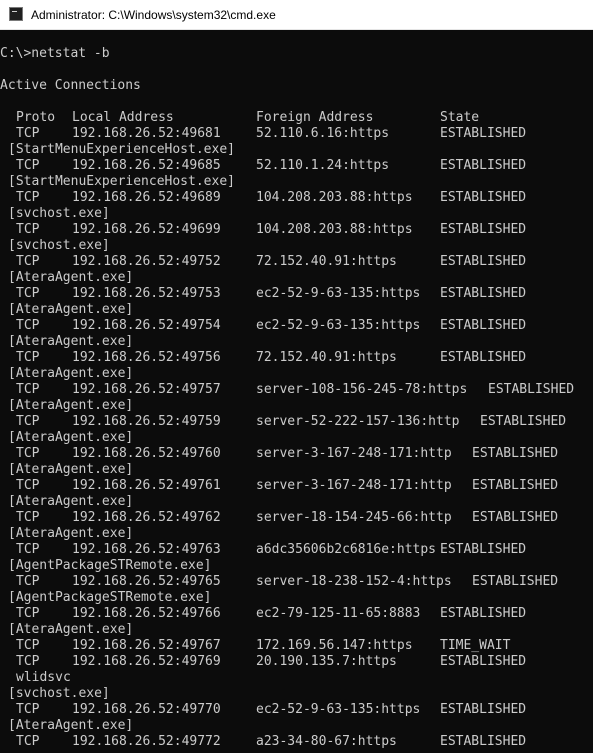 The image size is (593, 753). Describe the element at coordinates (354, 517) in the screenshot. I see `connection-foreign-address: server-18-154-245-66:http` at that location.